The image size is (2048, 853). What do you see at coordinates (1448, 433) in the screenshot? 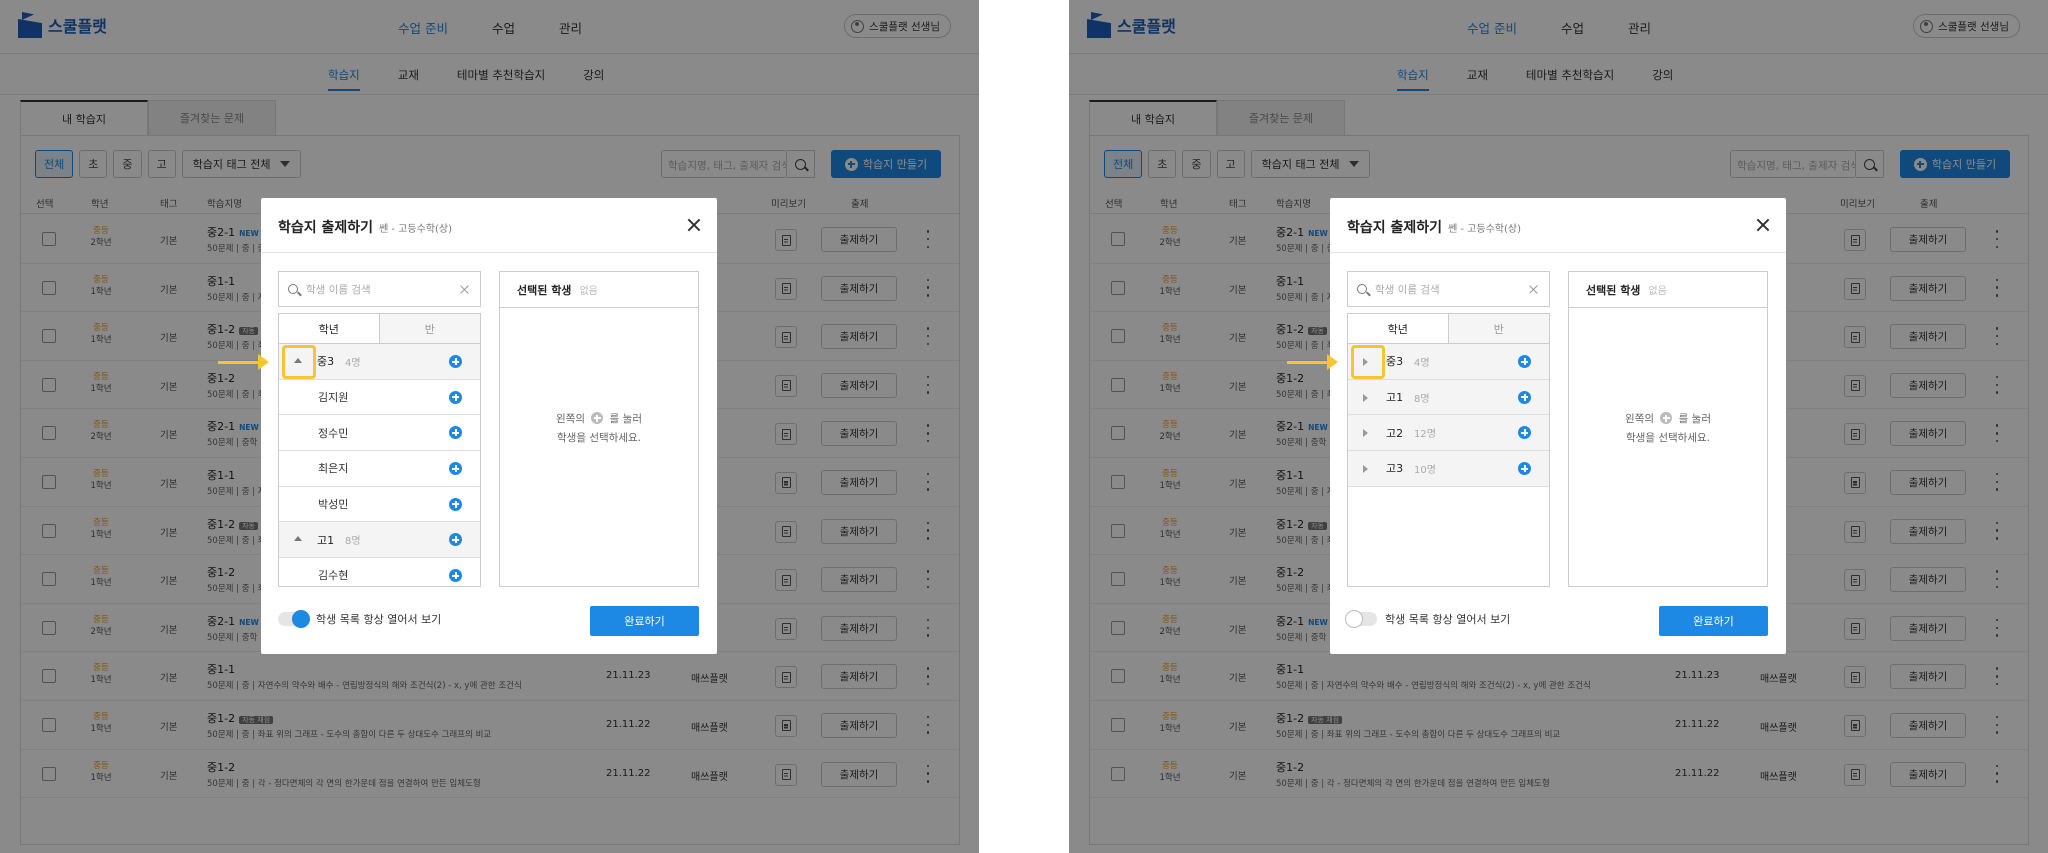
I see `grade-group-row: 고2 12명` at bounding box center [1448, 433].